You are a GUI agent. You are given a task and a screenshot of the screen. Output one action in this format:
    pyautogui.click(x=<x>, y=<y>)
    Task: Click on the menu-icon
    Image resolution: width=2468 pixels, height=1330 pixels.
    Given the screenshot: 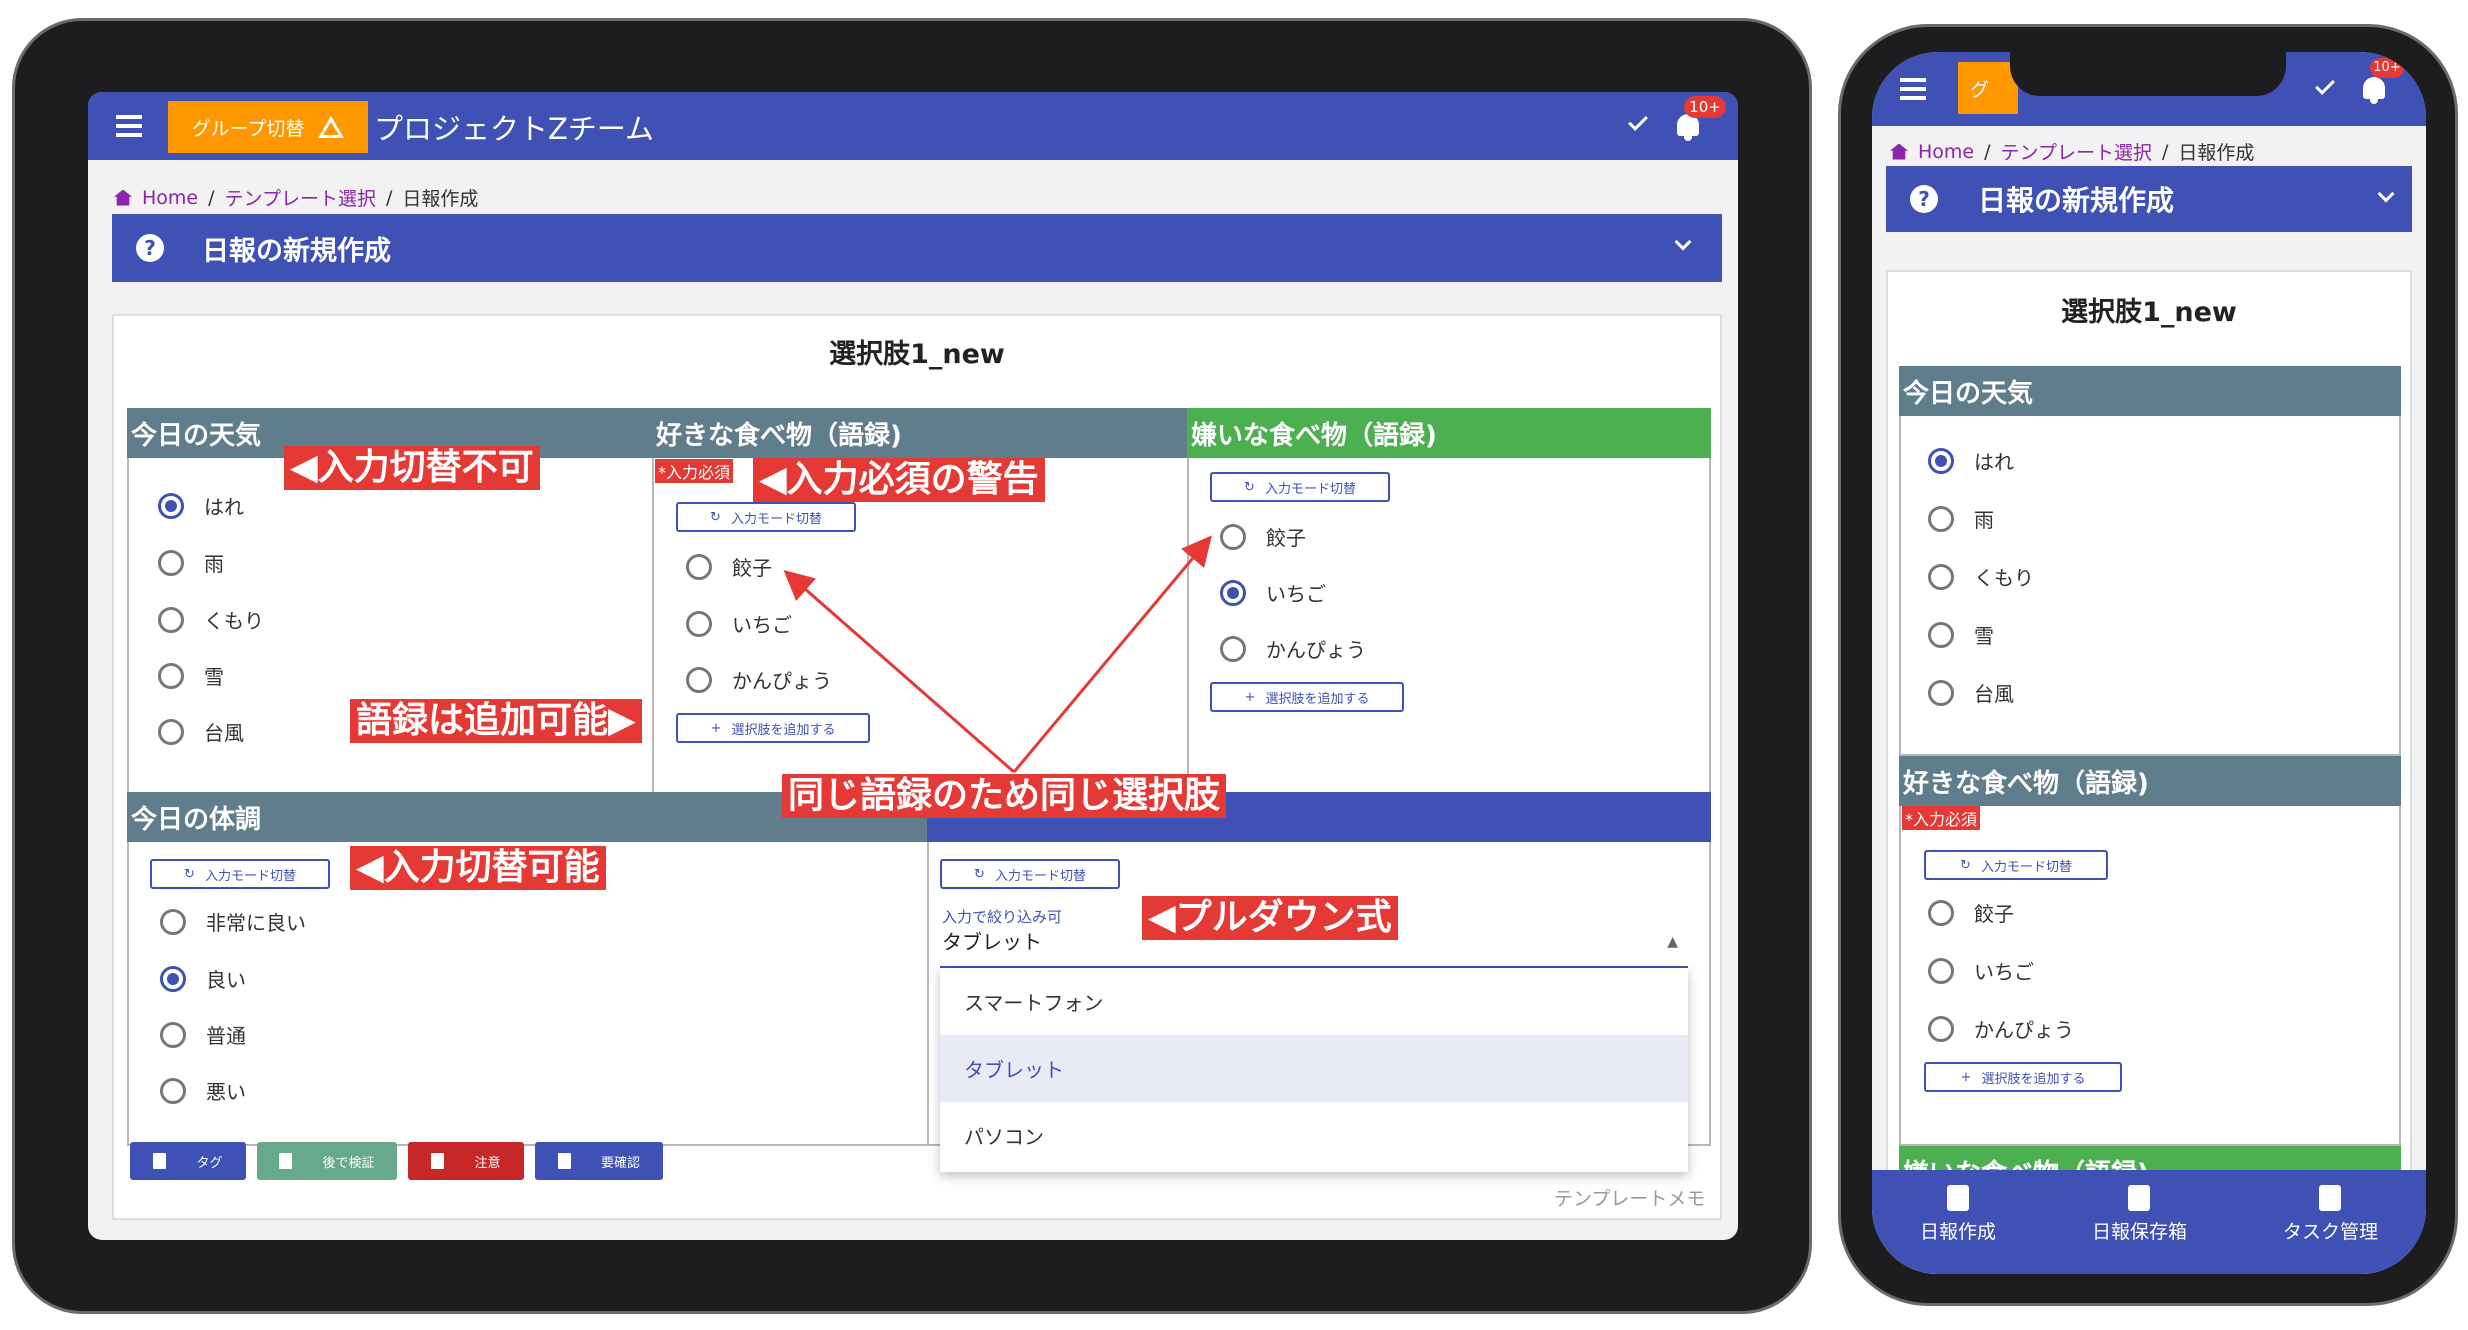 What is the action you would take?
    pyautogui.click(x=1913, y=80)
    